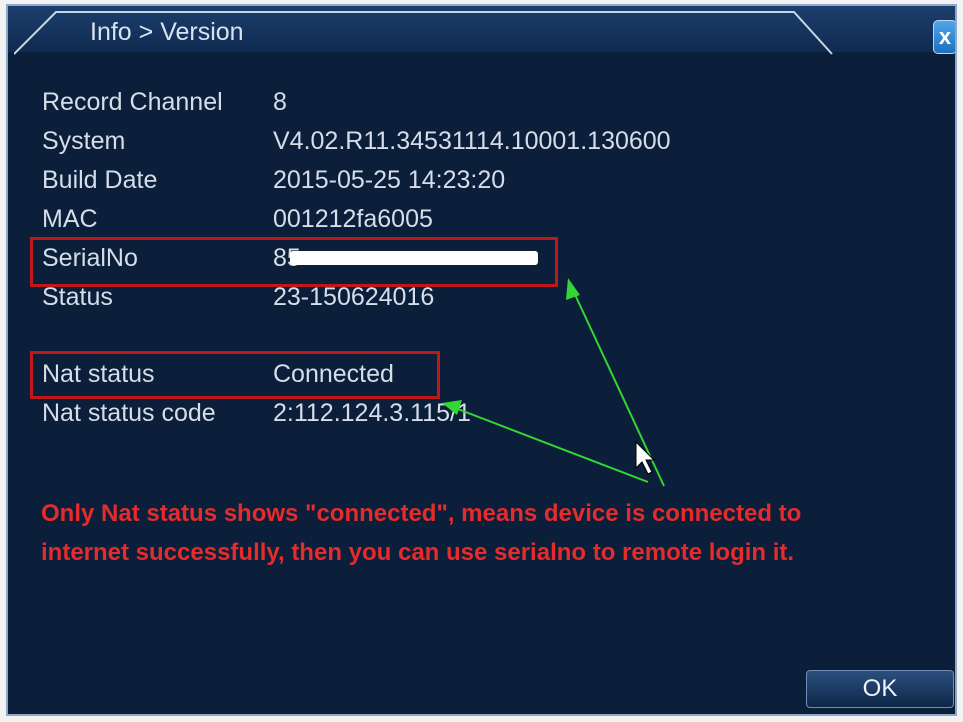 This screenshot has height=722, width=963. Describe the element at coordinates (553, 382) in the screenshot. I see `annotation-arrows` at that location.